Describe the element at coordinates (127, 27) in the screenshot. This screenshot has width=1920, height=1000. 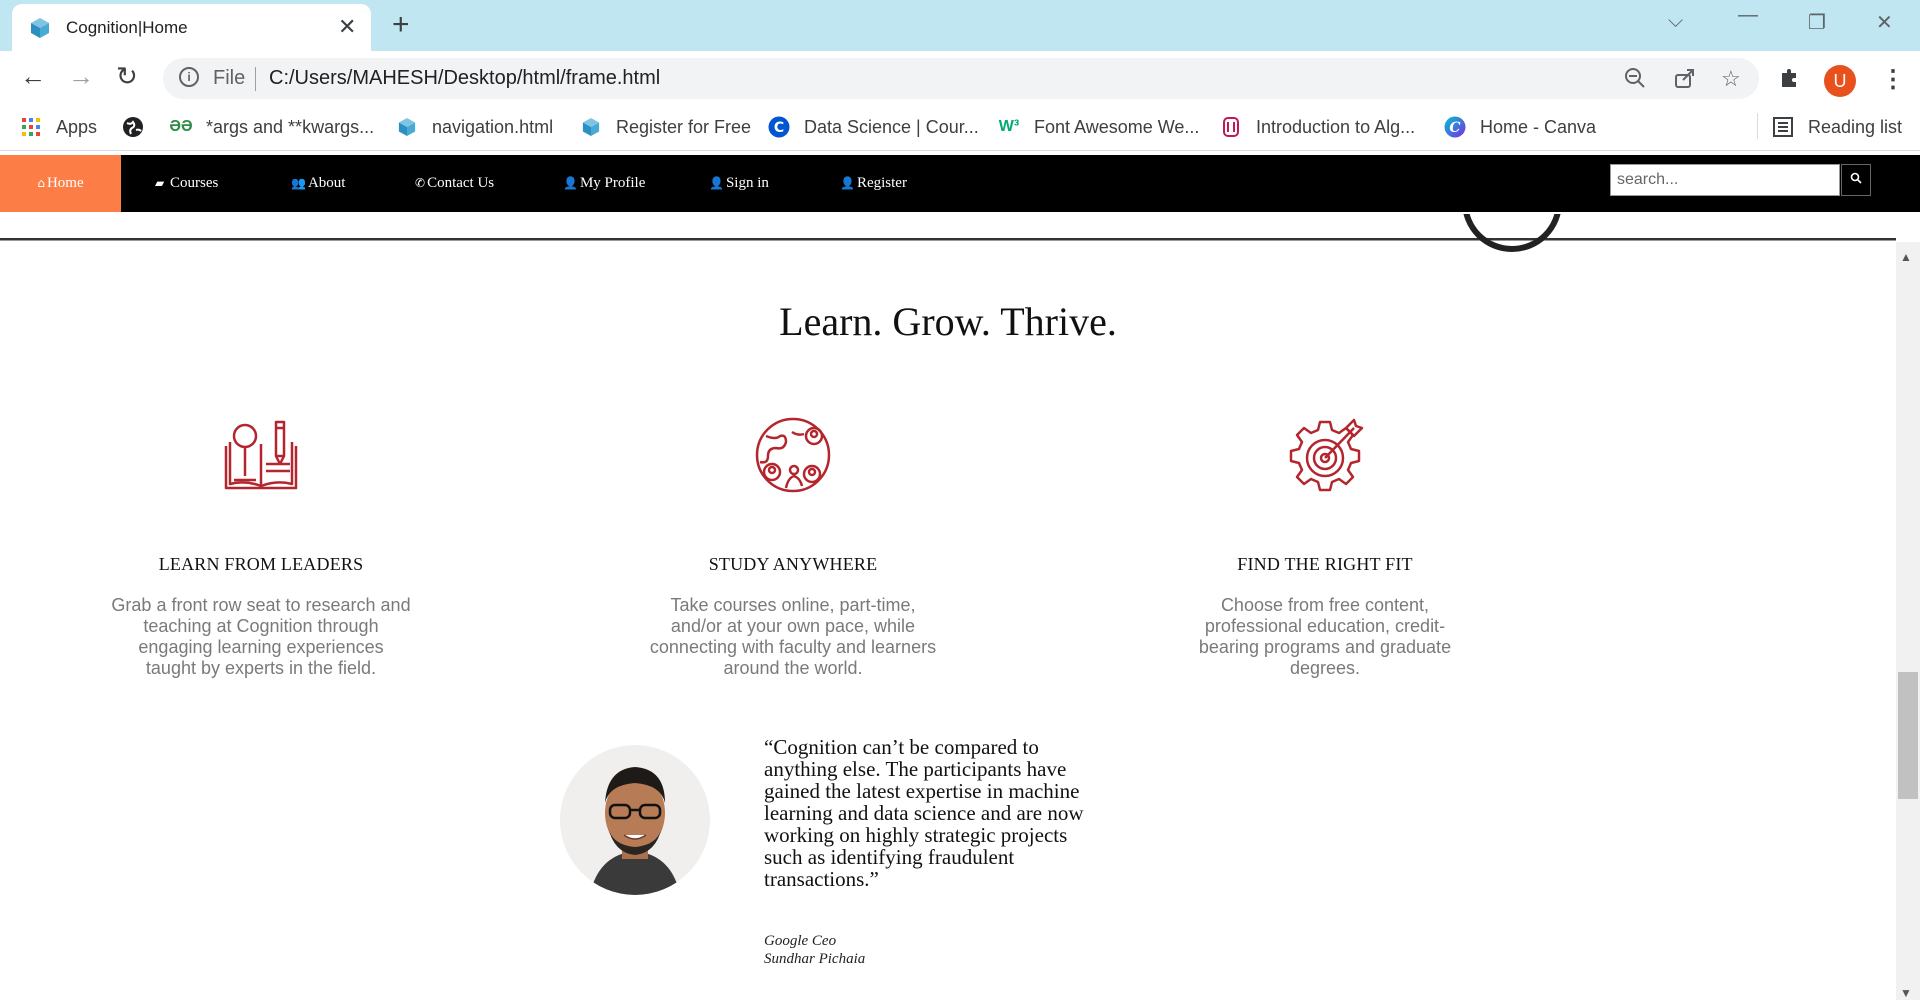
I see `tab-title: Cognition|Home` at that location.